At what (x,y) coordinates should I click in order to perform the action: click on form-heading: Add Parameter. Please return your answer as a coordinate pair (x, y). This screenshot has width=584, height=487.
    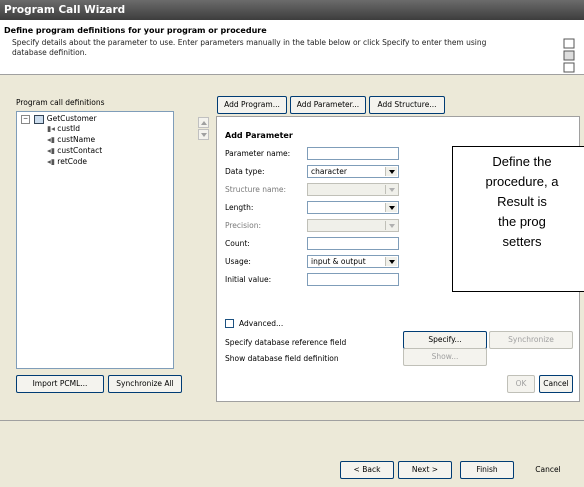
    Looking at the image, I should click on (259, 135).